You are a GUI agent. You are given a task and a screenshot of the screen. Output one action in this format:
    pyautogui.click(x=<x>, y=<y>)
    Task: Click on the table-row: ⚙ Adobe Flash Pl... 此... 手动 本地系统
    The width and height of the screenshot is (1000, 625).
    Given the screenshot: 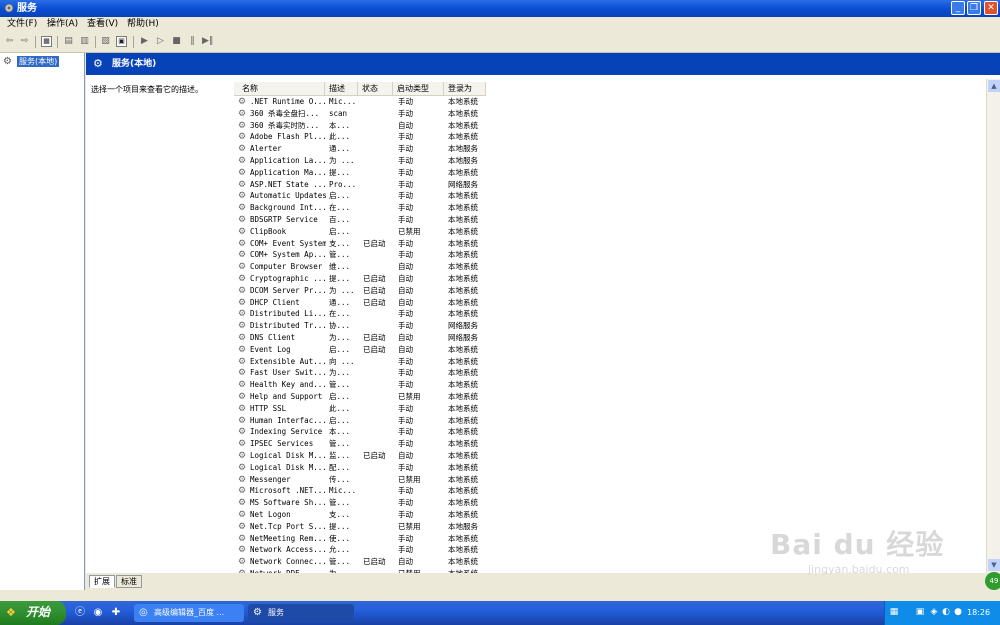 What is the action you would take?
    pyautogui.click(x=360, y=137)
    